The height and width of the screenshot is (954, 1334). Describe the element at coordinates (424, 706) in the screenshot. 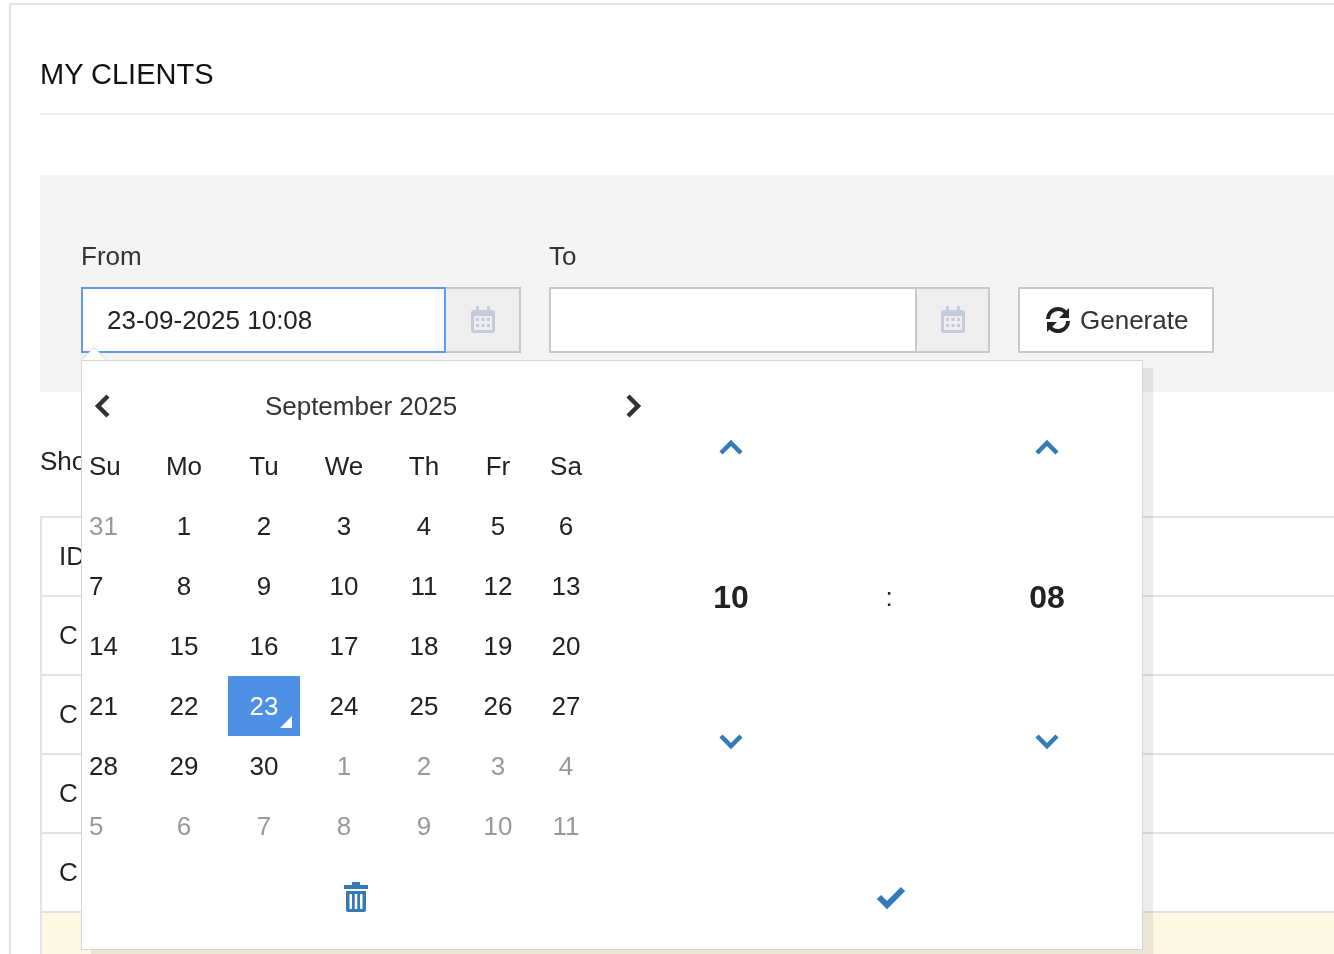

I see `calendar-day: 25` at that location.